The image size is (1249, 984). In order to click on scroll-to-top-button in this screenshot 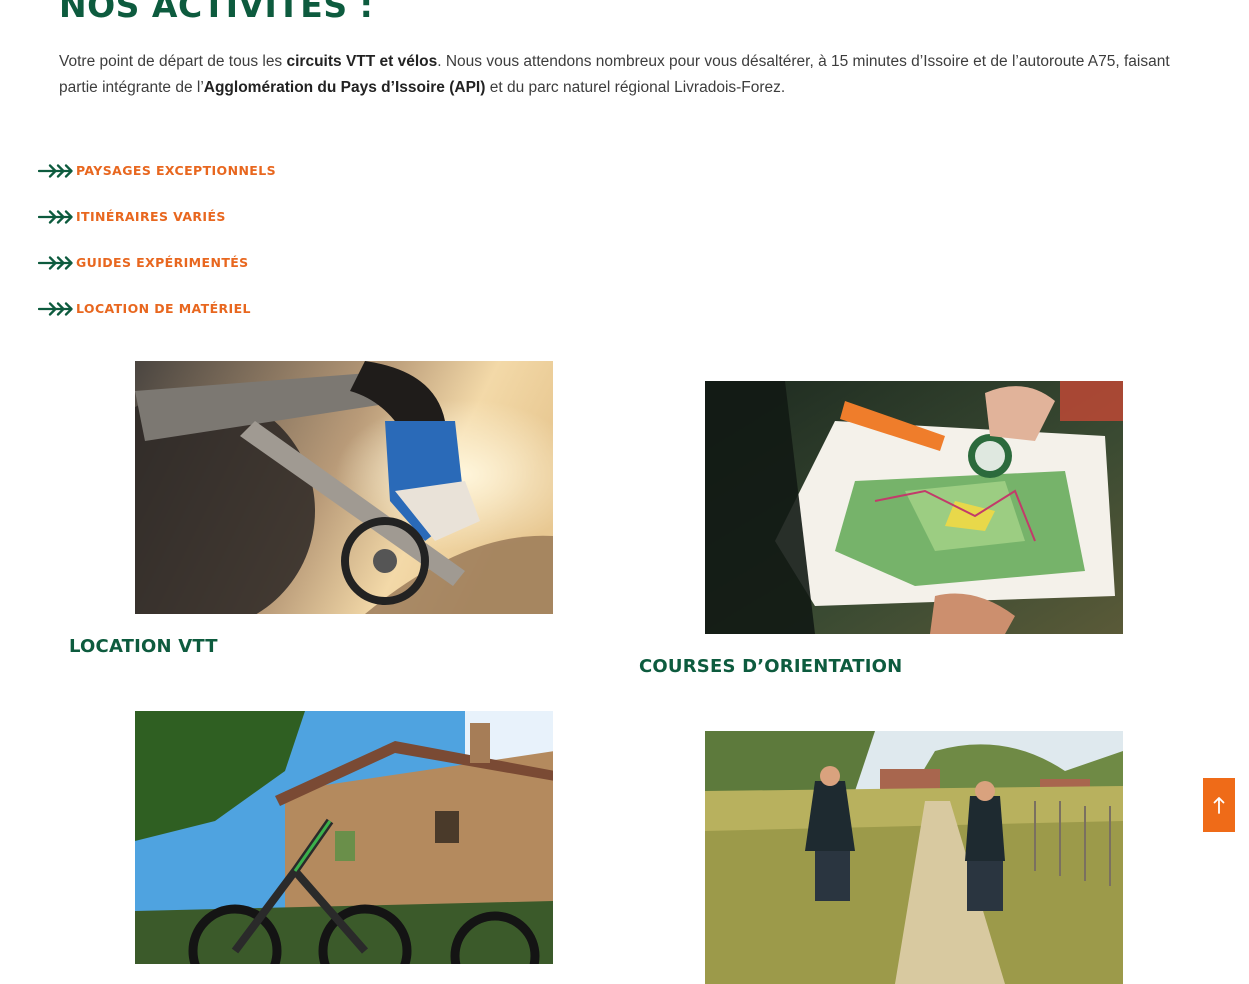, I will do `click(1219, 805)`.